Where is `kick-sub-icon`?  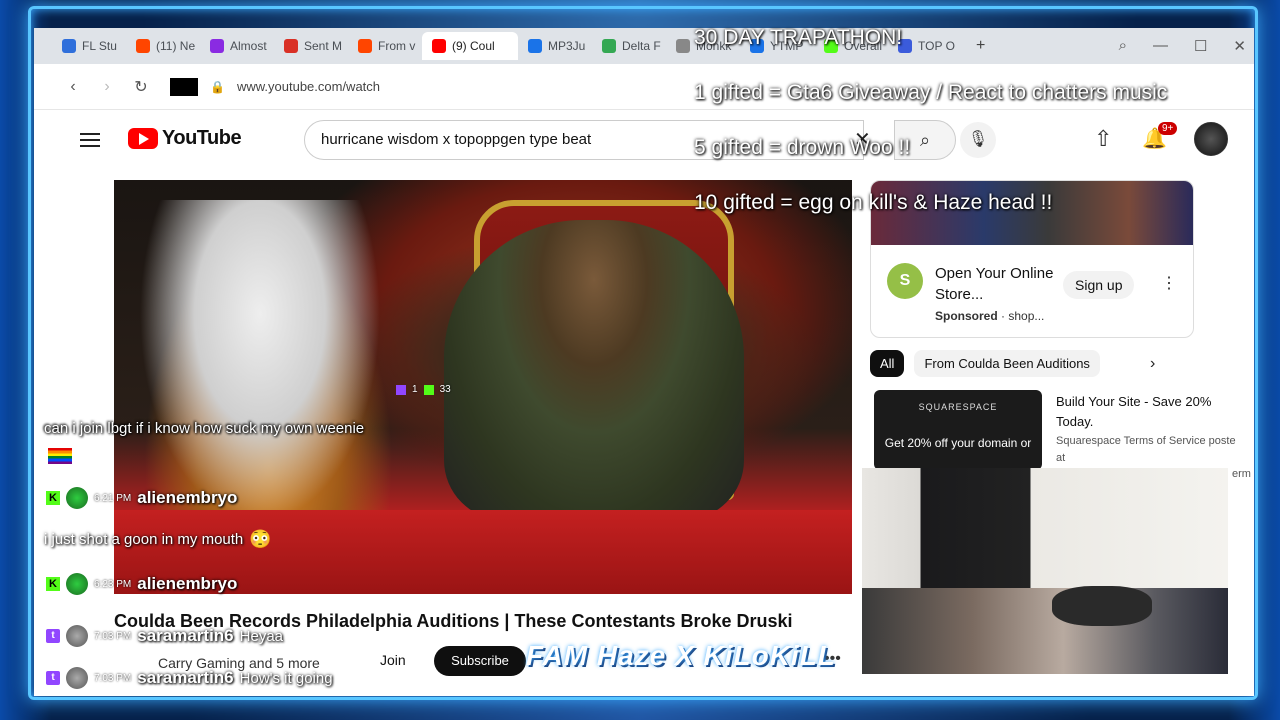 kick-sub-icon is located at coordinates (428, 389).